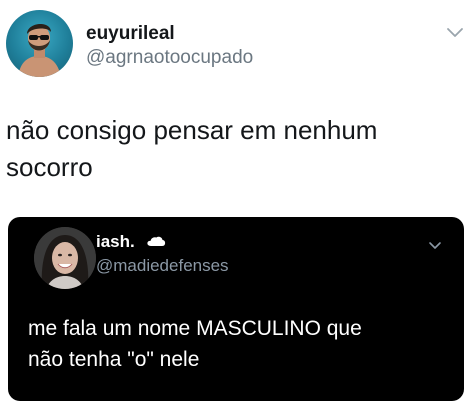 This screenshot has height=409, width=474. I want to click on quoted-avatar, so click(65, 258).